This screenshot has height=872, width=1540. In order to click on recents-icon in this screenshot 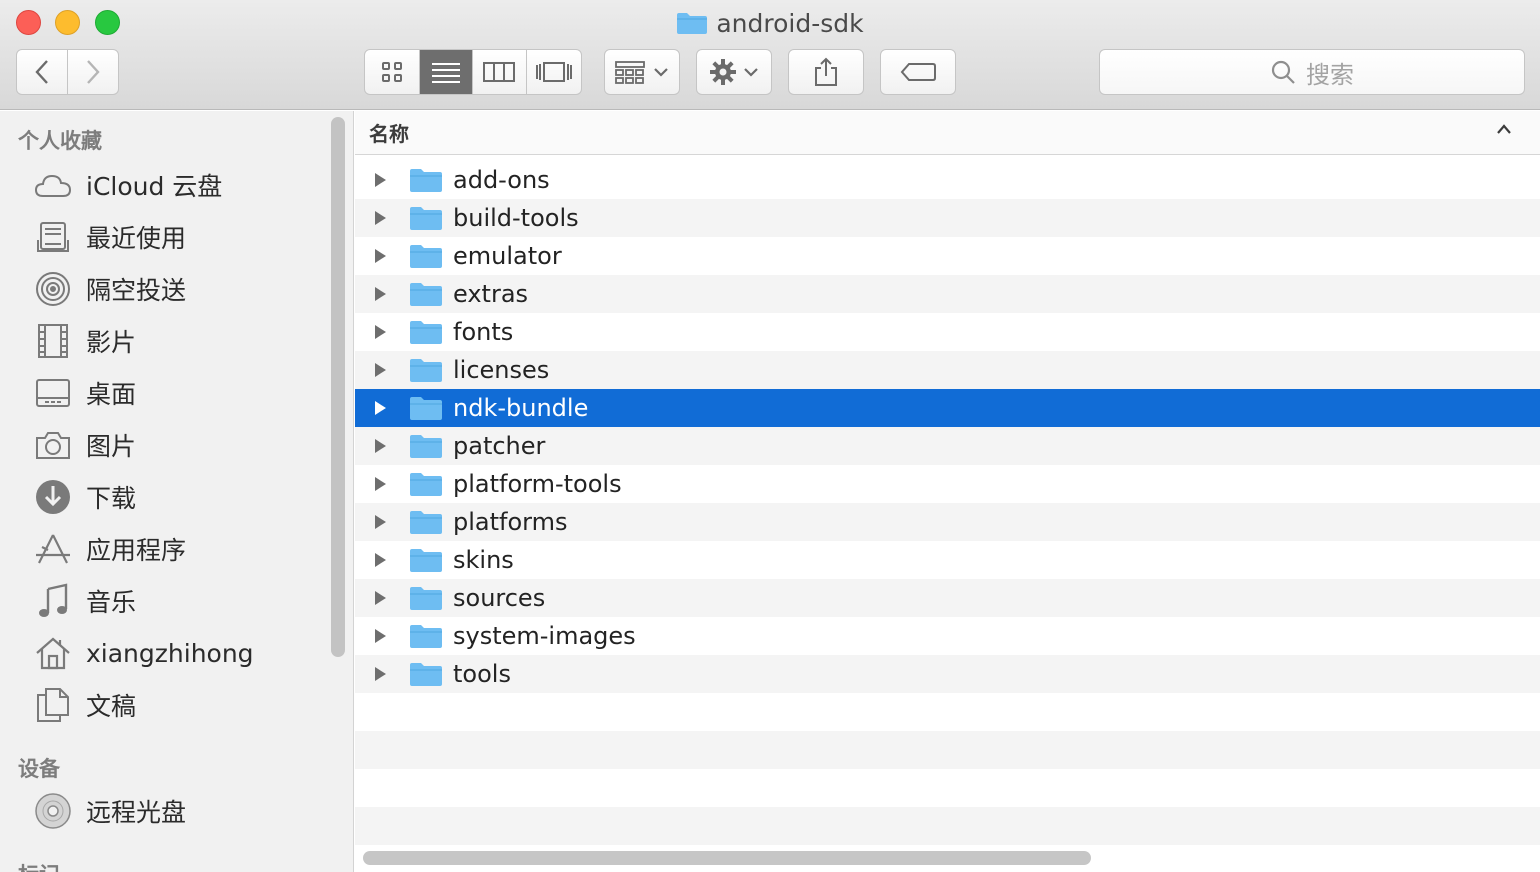, I will do `click(53, 237)`.